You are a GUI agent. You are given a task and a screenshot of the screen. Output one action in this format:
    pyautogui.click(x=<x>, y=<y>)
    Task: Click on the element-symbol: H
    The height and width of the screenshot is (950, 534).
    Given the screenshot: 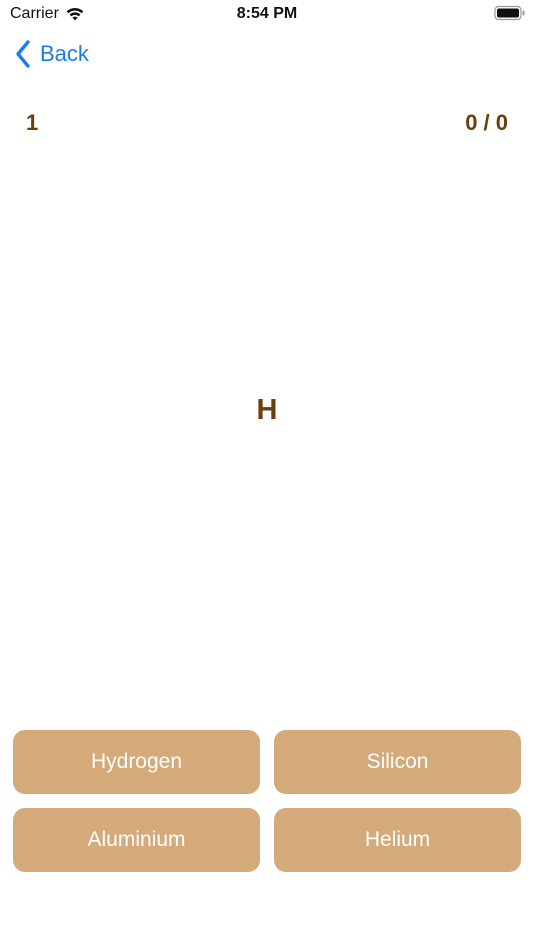 What is the action you would take?
    pyautogui.click(x=267, y=410)
    